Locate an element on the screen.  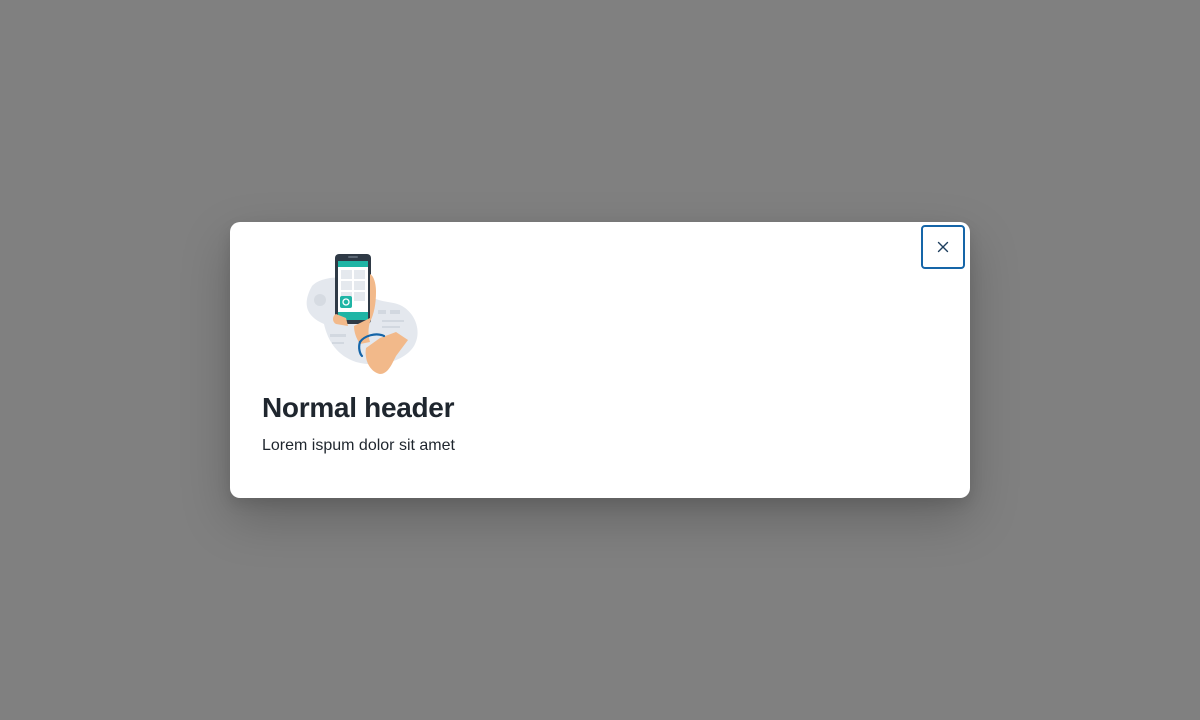
close-button is located at coordinates (943, 247).